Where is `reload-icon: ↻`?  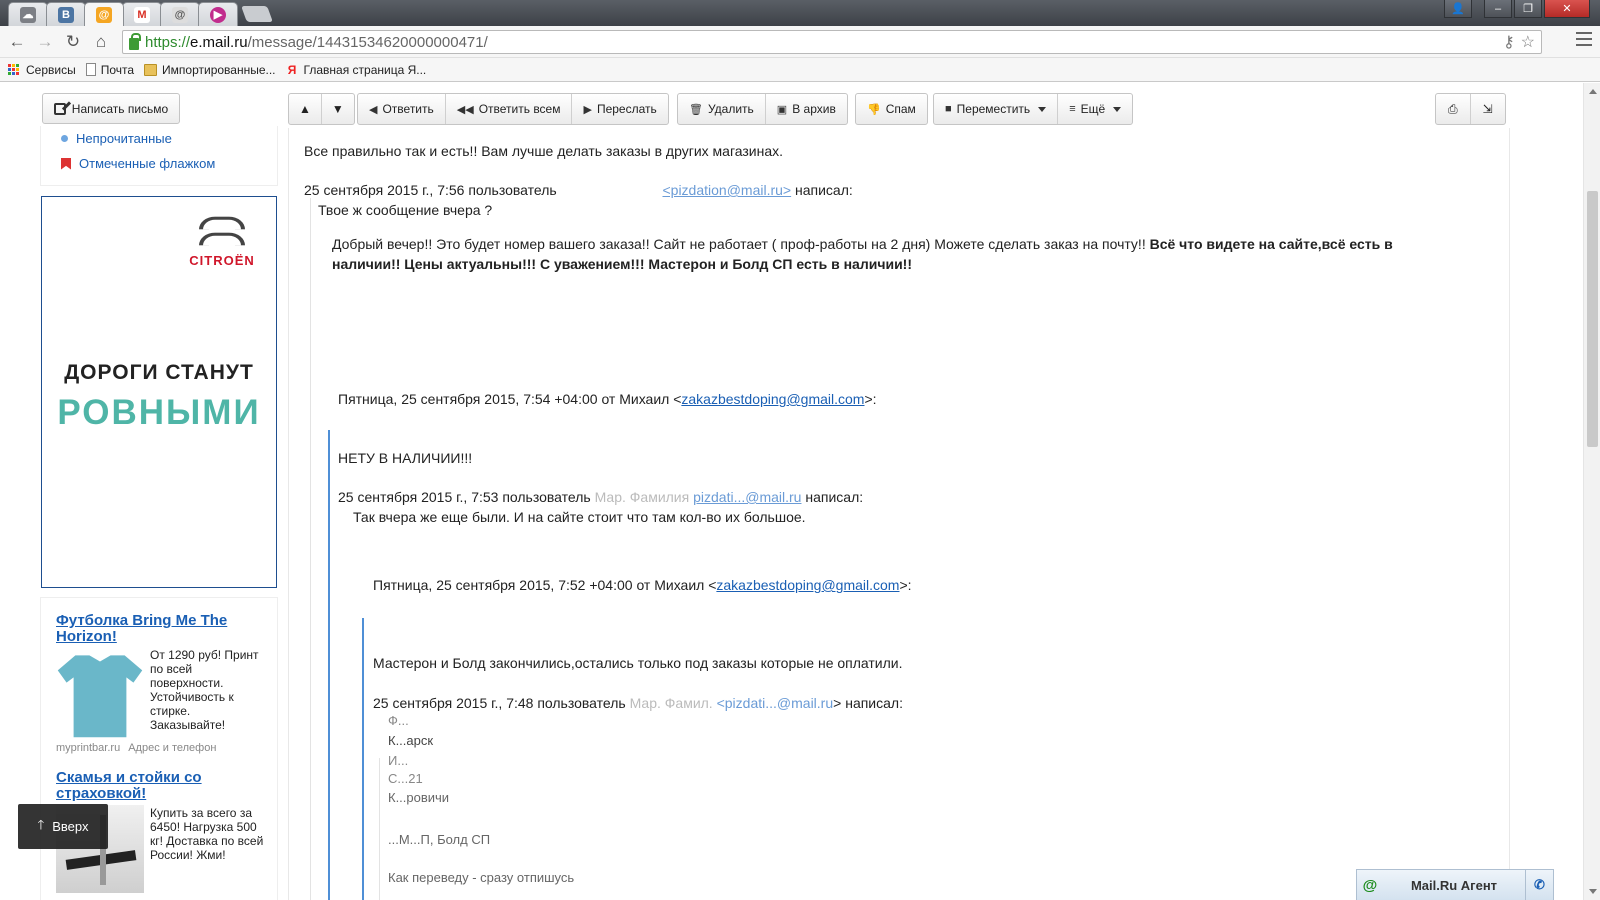
reload-icon: ↻ is located at coordinates (73, 42).